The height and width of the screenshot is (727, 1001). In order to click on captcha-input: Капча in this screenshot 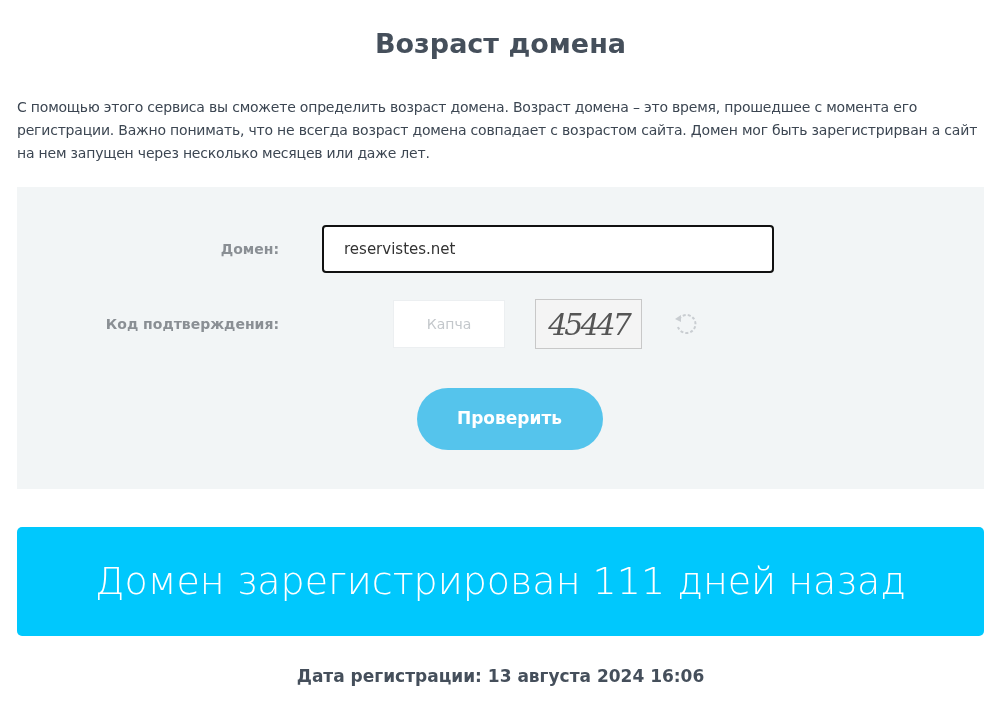, I will do `click(449, 324)`.